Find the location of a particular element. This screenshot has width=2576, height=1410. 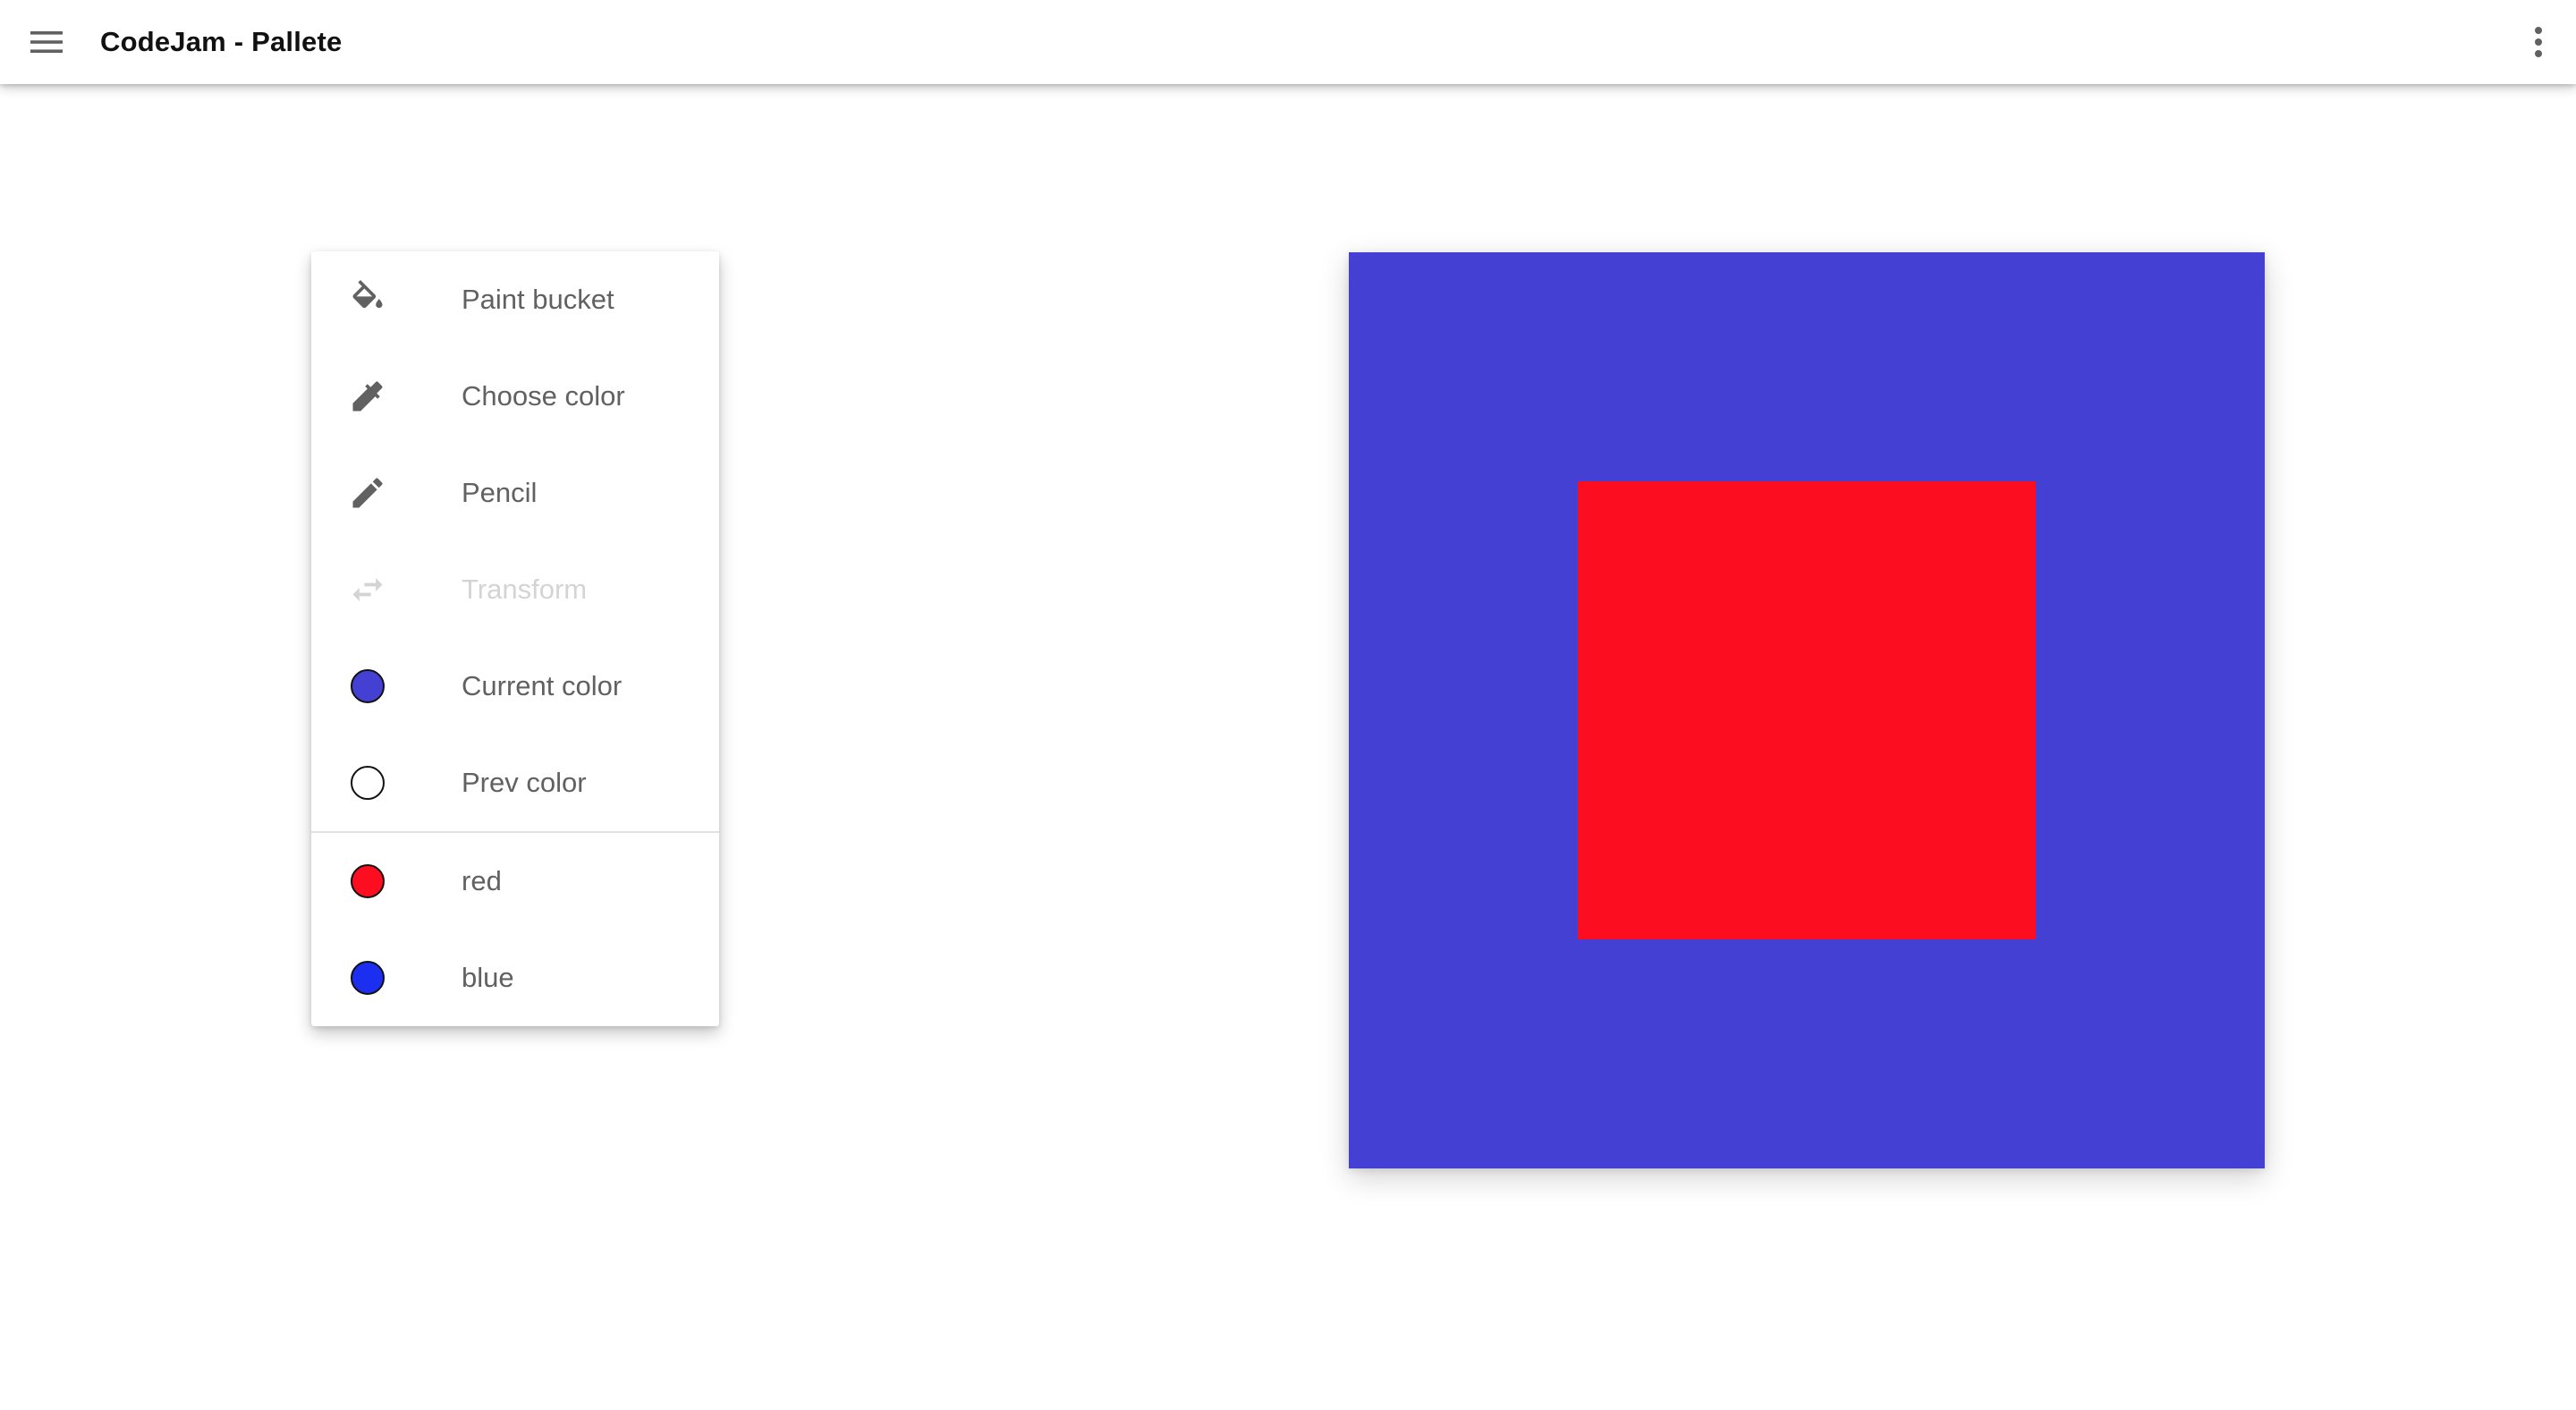

preset-color-label: red is located at coordinates (482, 881).